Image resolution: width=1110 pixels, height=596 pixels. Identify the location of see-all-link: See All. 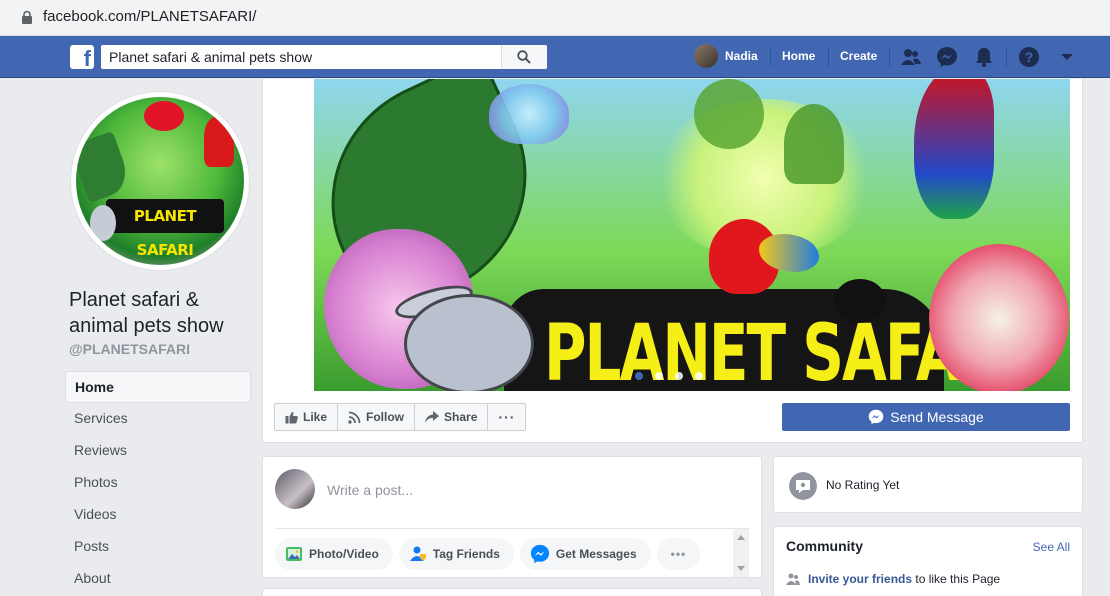
(1051, 547).